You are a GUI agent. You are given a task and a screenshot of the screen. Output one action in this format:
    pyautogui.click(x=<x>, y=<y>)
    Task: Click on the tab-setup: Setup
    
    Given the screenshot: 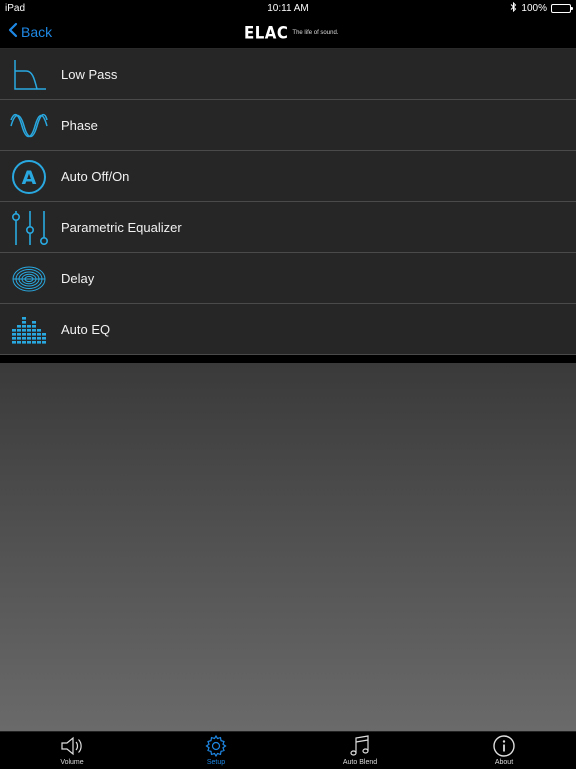 What is the action you would take?
    pyautogui.click(x=216, y=750)
    